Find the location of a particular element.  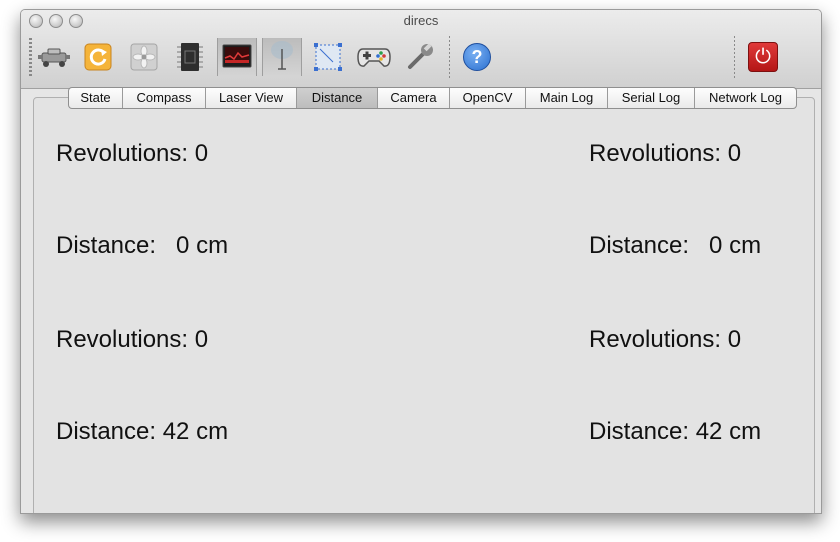

chip-button is located at coordinates (190, 57).